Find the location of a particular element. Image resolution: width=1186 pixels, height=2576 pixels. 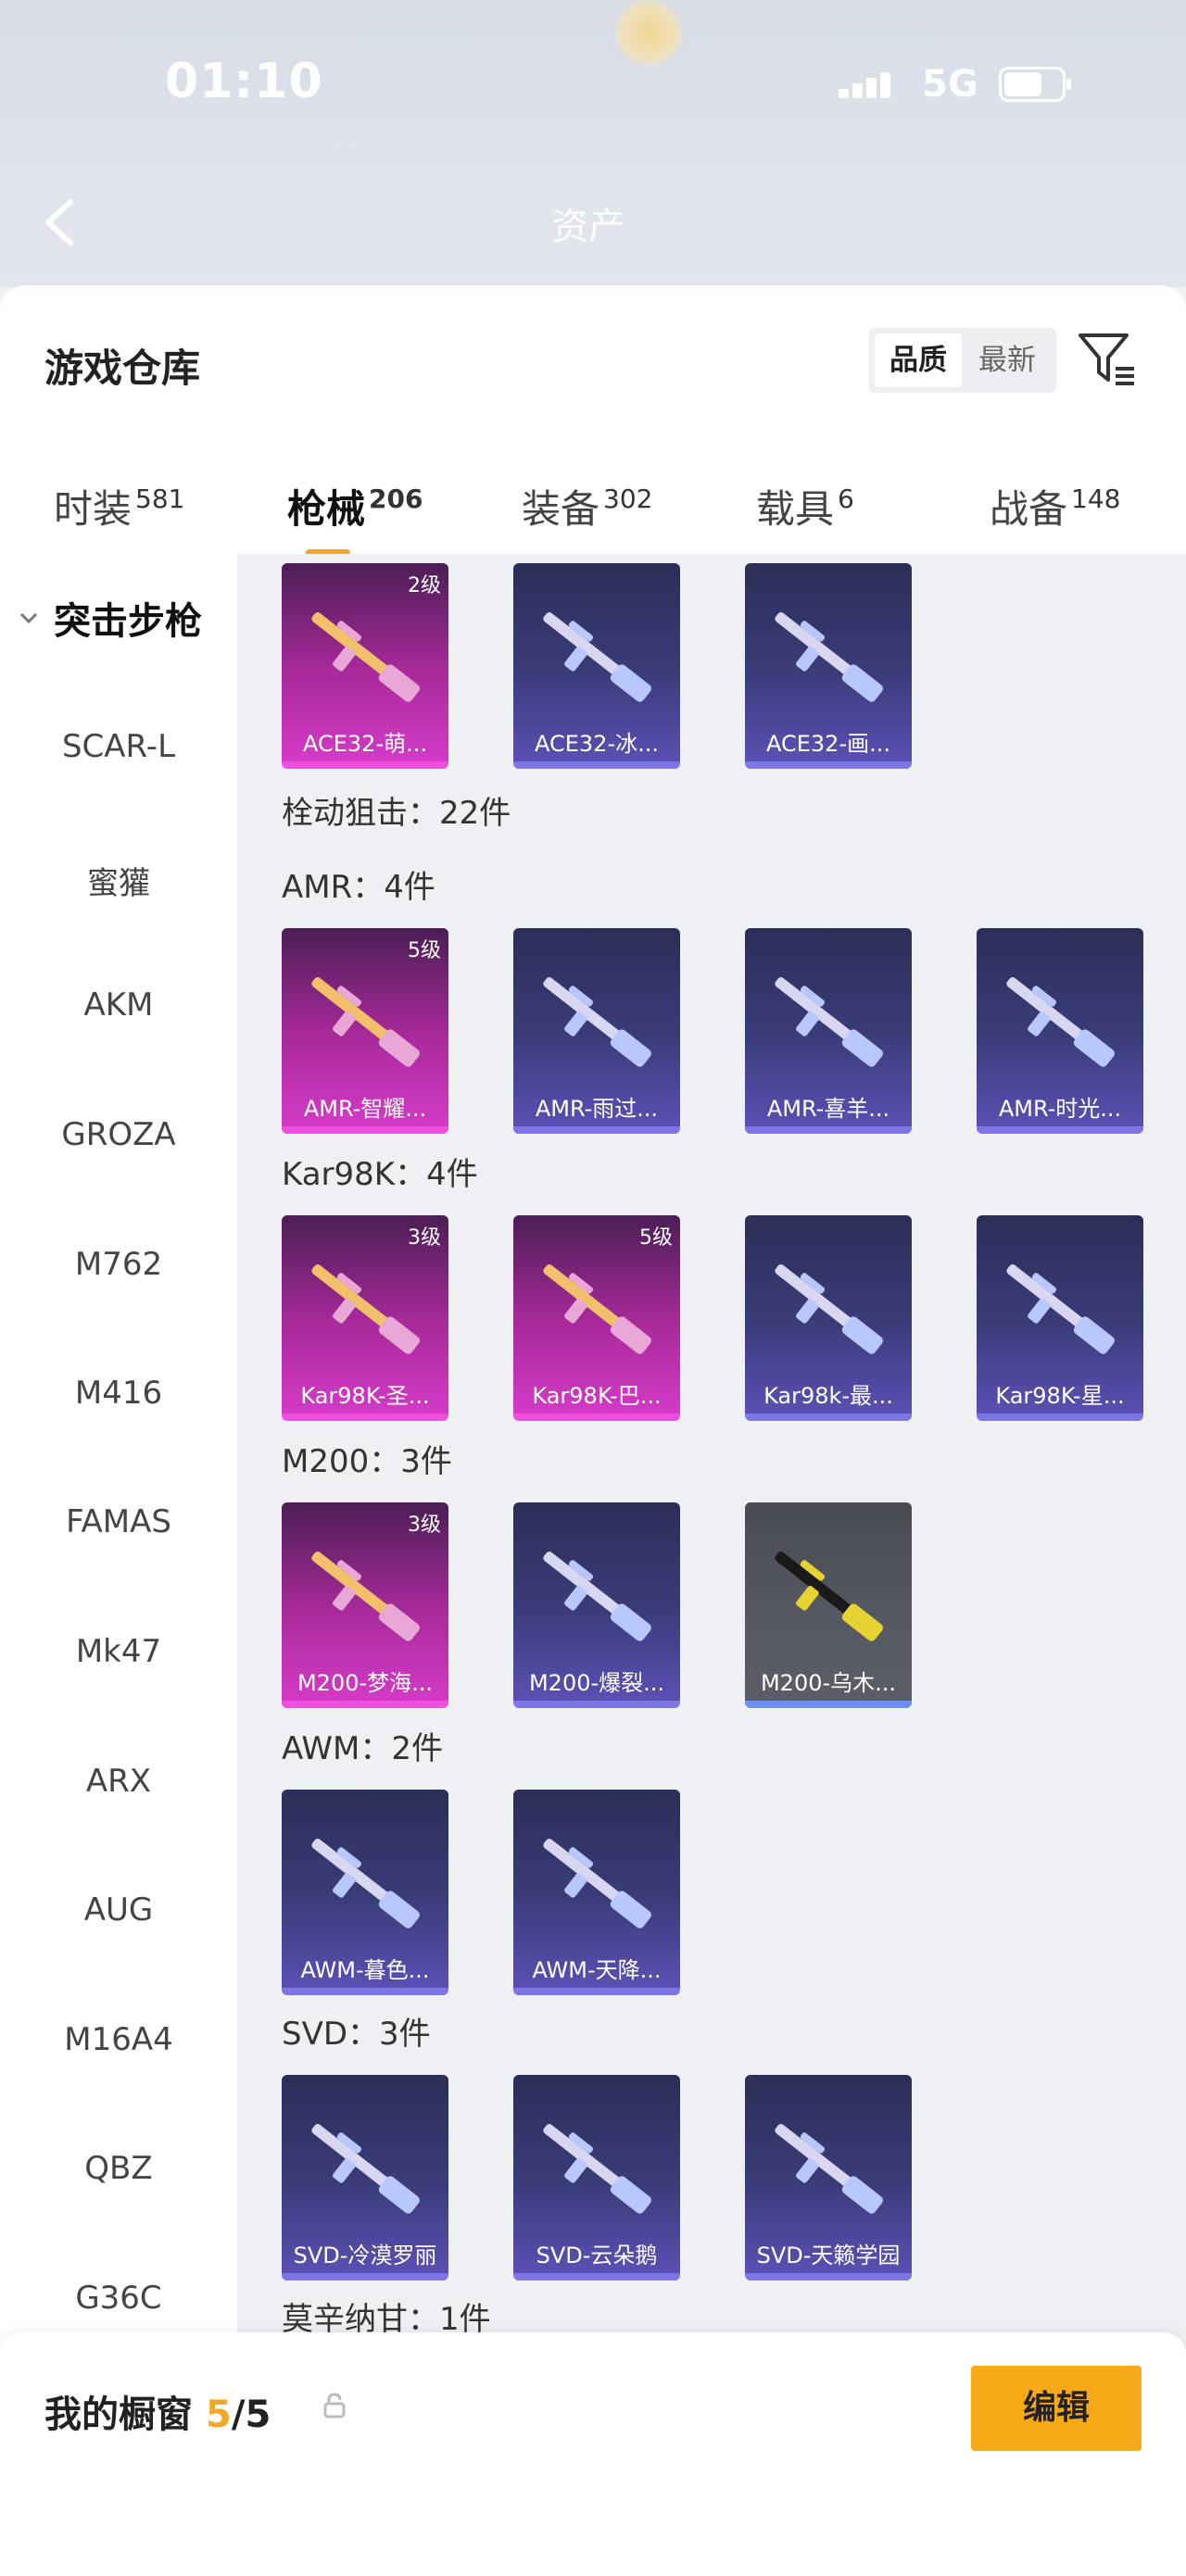

tab-label: 载具 is located at coordinates (795, 509).